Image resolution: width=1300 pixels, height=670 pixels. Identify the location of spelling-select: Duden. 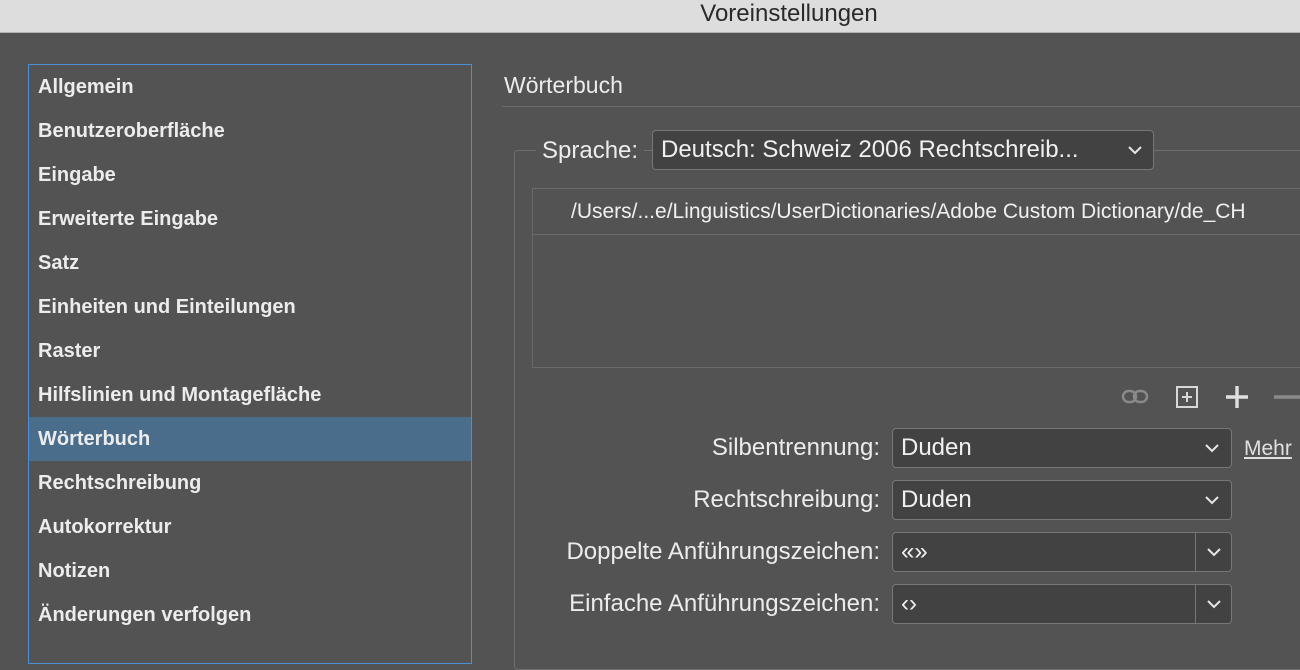
(1062, 500).